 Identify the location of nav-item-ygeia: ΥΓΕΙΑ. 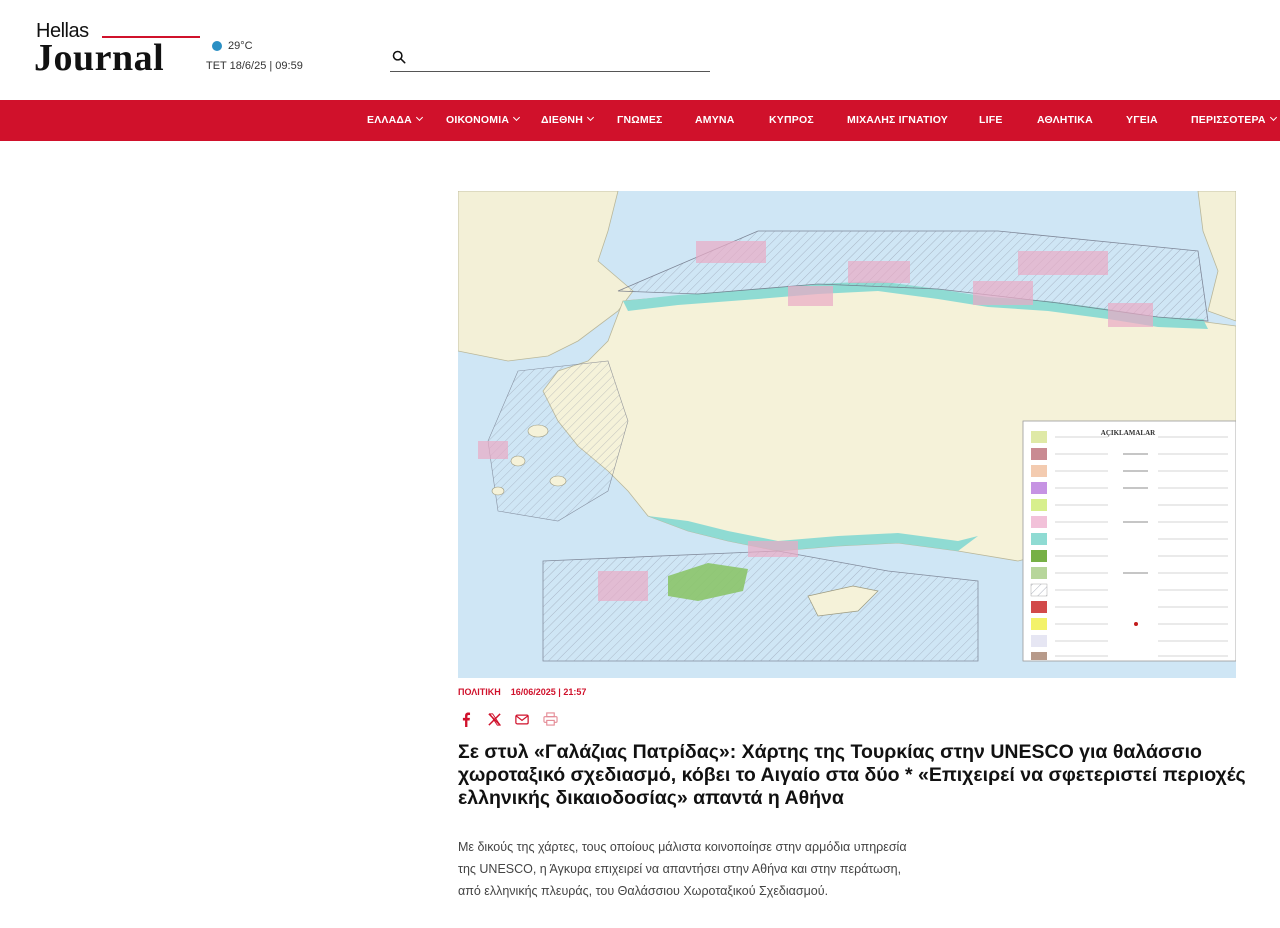
(1142, 120).